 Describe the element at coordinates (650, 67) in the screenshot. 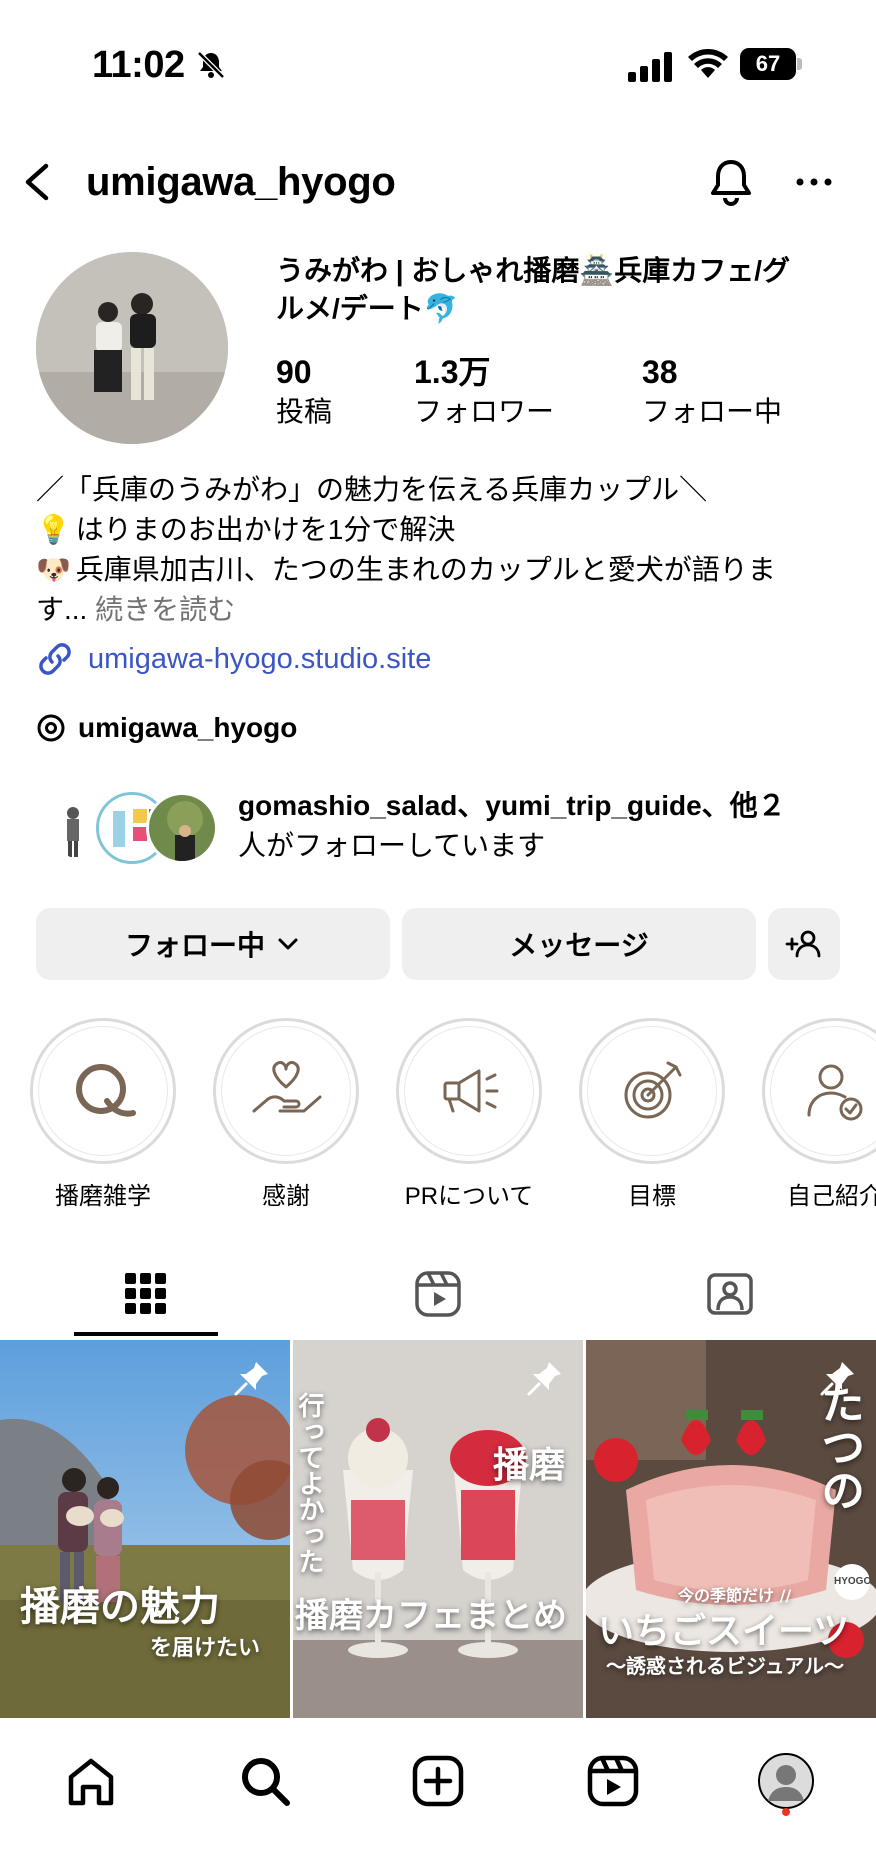

I see `cellular-signal-icon` at that location.